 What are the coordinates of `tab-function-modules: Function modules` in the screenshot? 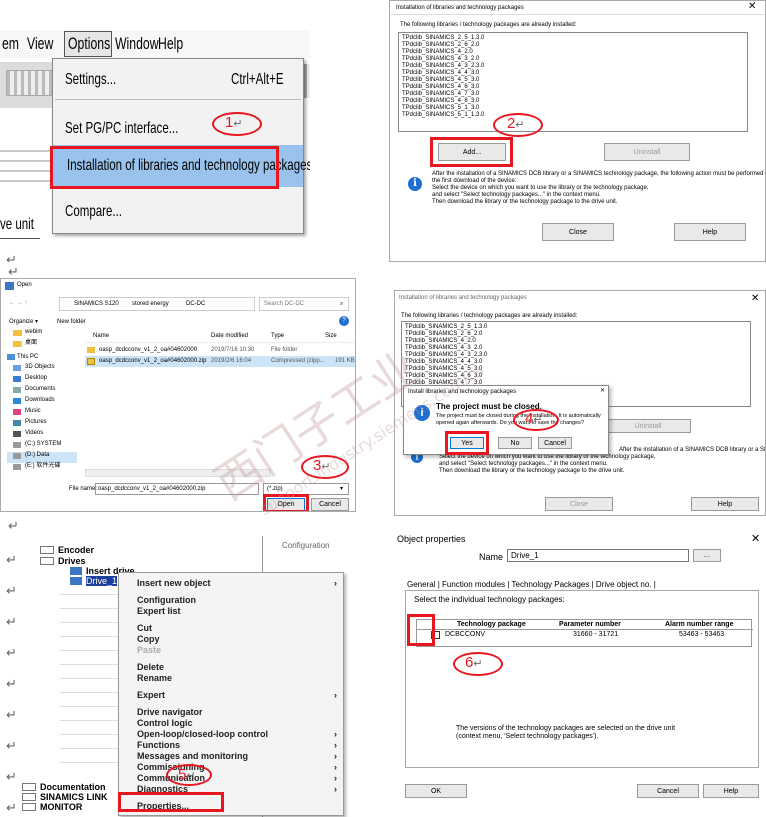 It's located at (473, 584).